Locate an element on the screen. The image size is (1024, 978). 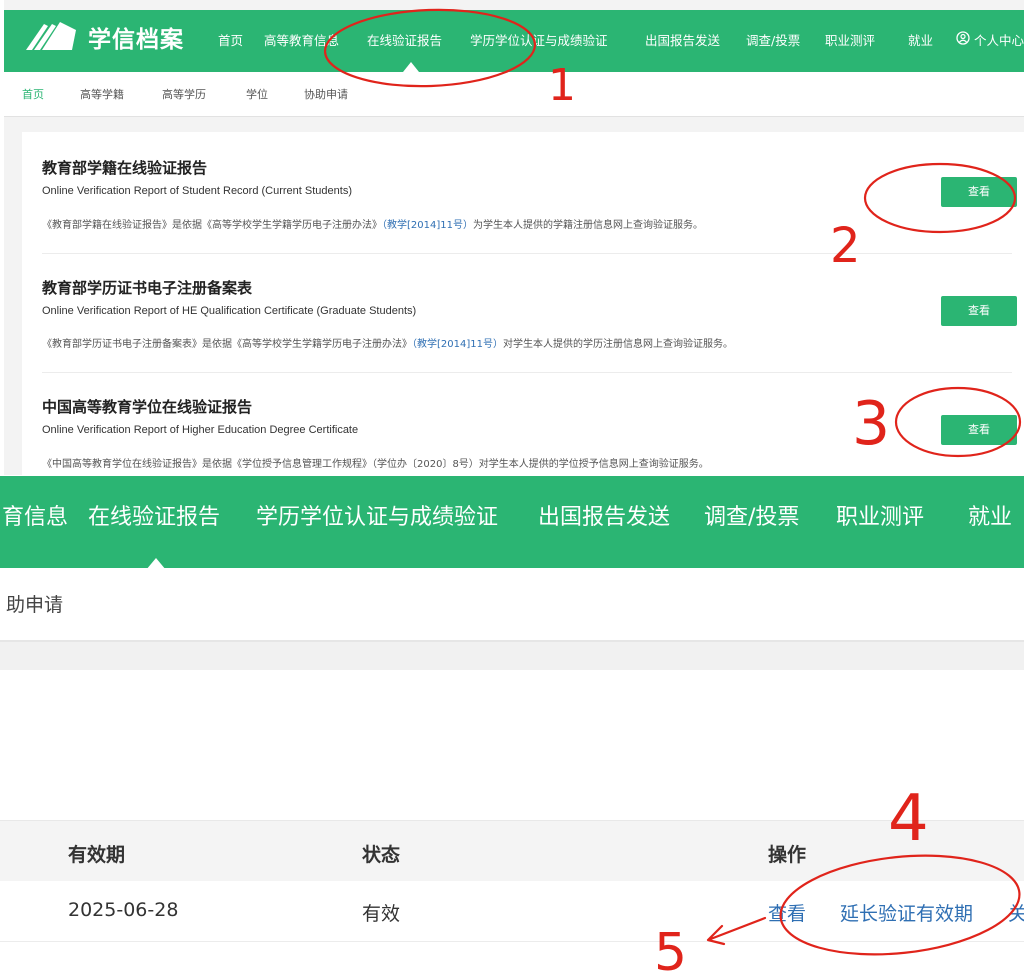
action-extend-validity-link: 延长验证有效期 is located at coordinates (906, 912).